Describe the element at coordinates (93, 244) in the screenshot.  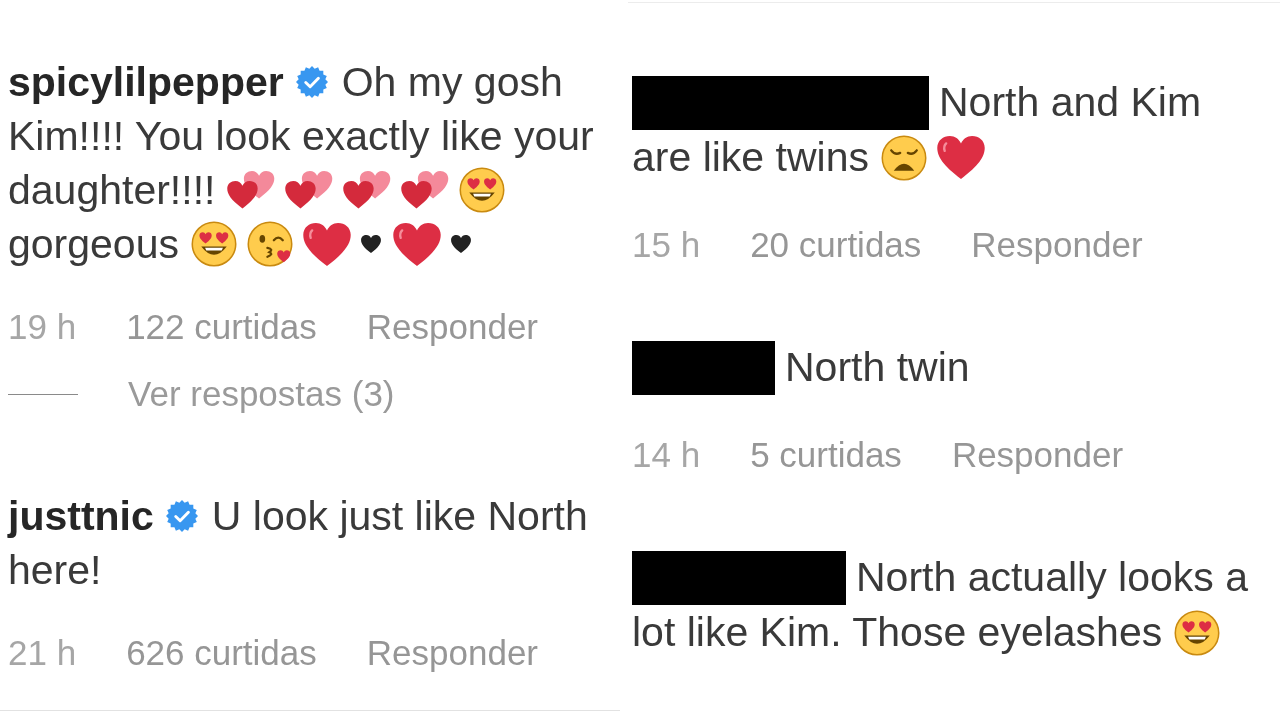
I see `comment-text: gorgeous` at that location.